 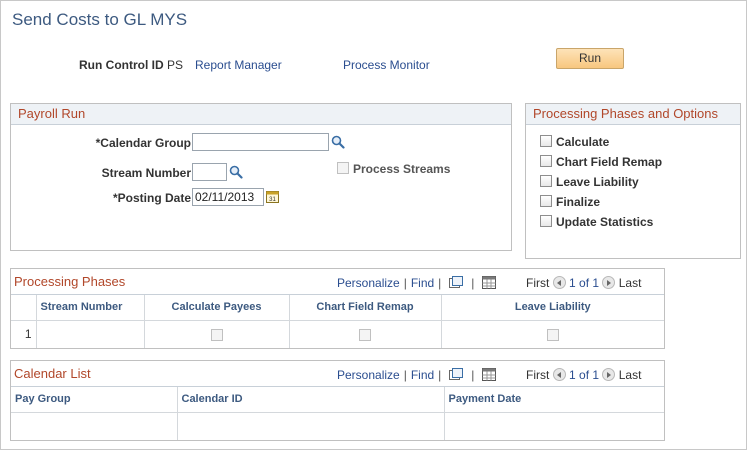 I want to click on stream-number-column-header: Stream Number, so click(x=90, y=308).